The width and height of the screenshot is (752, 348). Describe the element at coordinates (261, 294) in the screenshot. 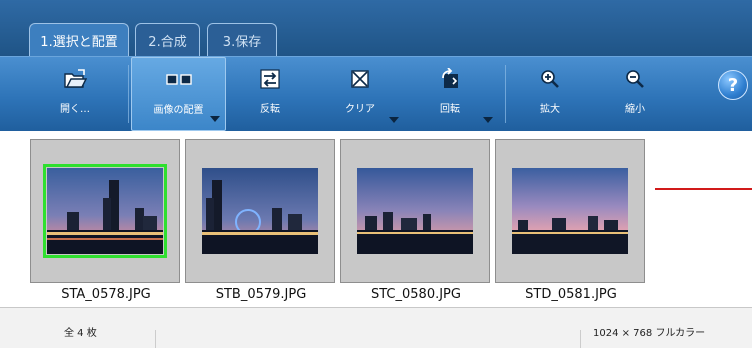

I see `thumbnail-filename: STB_0579.JPG` at that location.